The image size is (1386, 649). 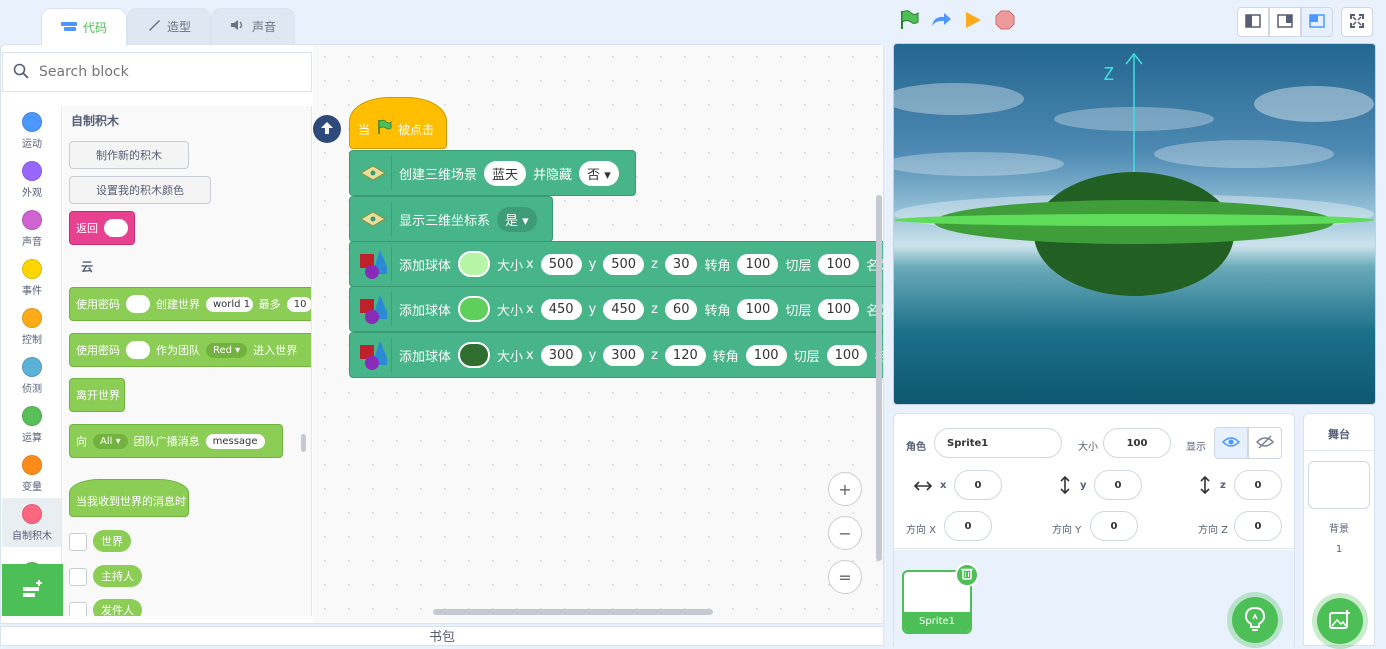 What do you see at coordinates (140, 190) in the screenshot?
I see `set-block-color-button: 设置我的积木颜色` at bounding box center [140, 190].